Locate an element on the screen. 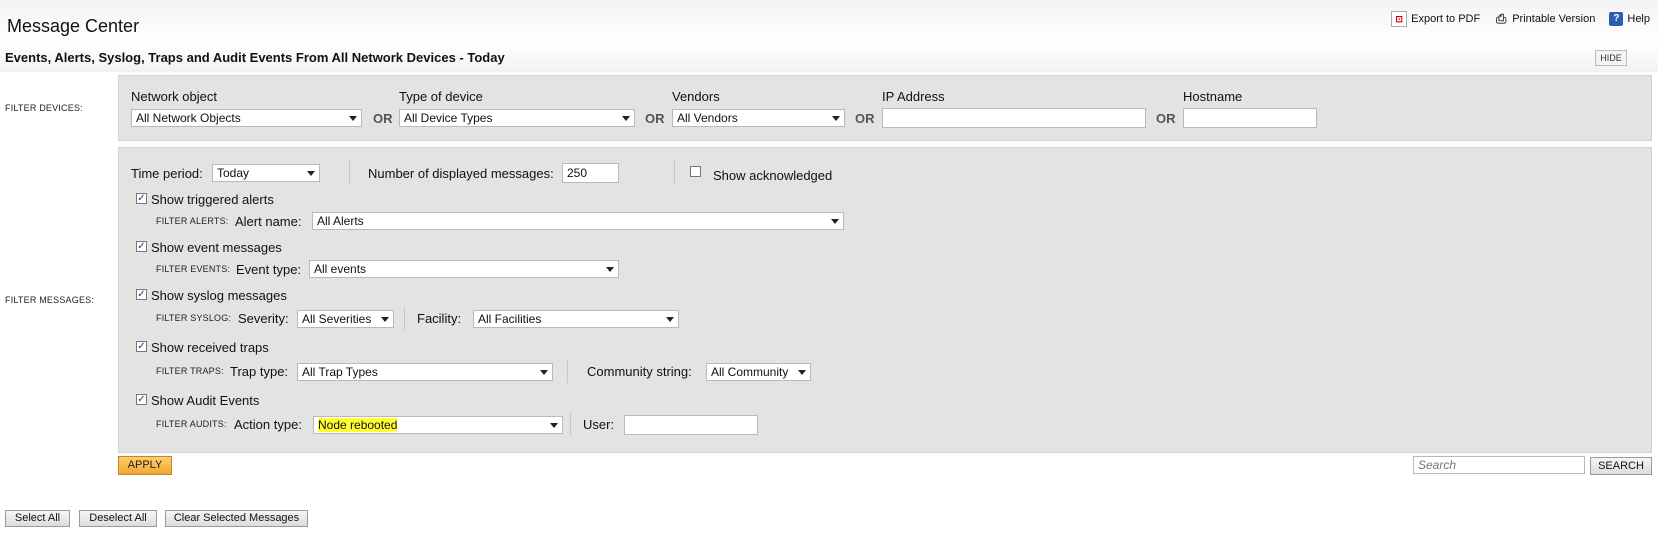 This screenshot has height=545, width=1658. trap-type-label: Trap type: is located at coordinates (259, 371).